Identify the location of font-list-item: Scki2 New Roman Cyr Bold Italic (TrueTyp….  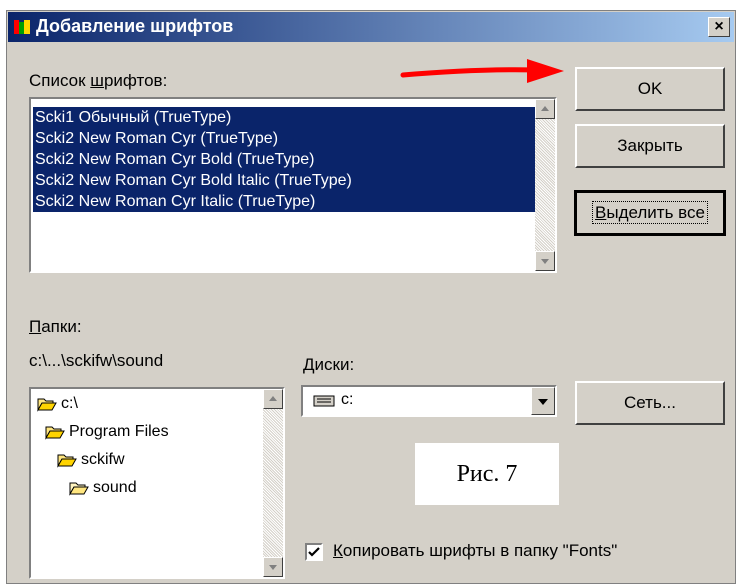
(284, 180).